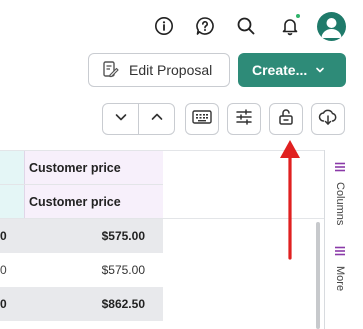 The image size is (363, 329). I want to click on help-chat-icon, so click(205, 26).